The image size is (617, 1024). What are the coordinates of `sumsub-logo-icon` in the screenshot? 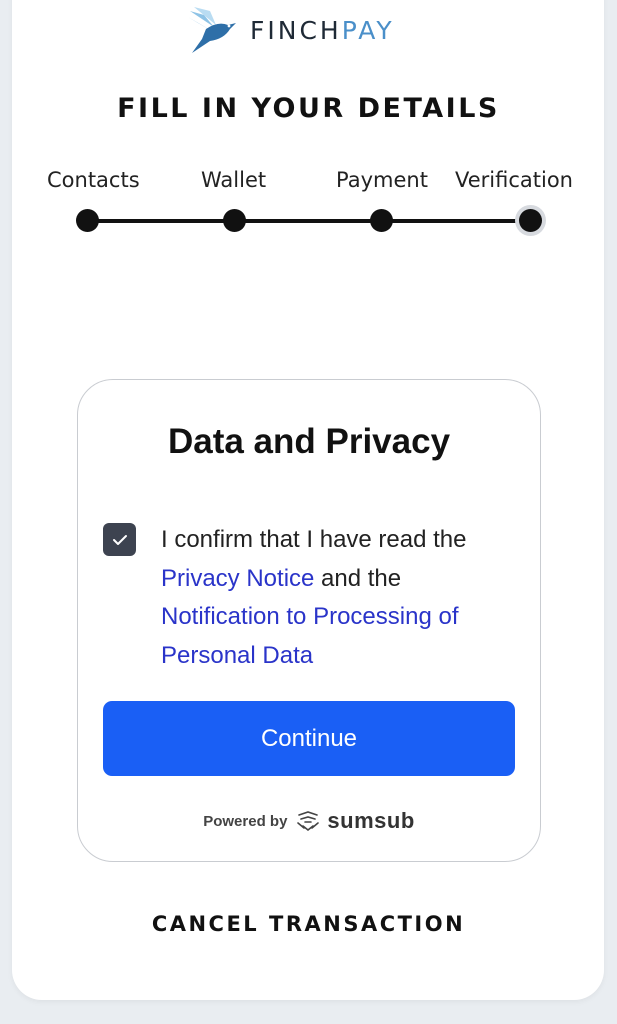 It's located at (308, 821).